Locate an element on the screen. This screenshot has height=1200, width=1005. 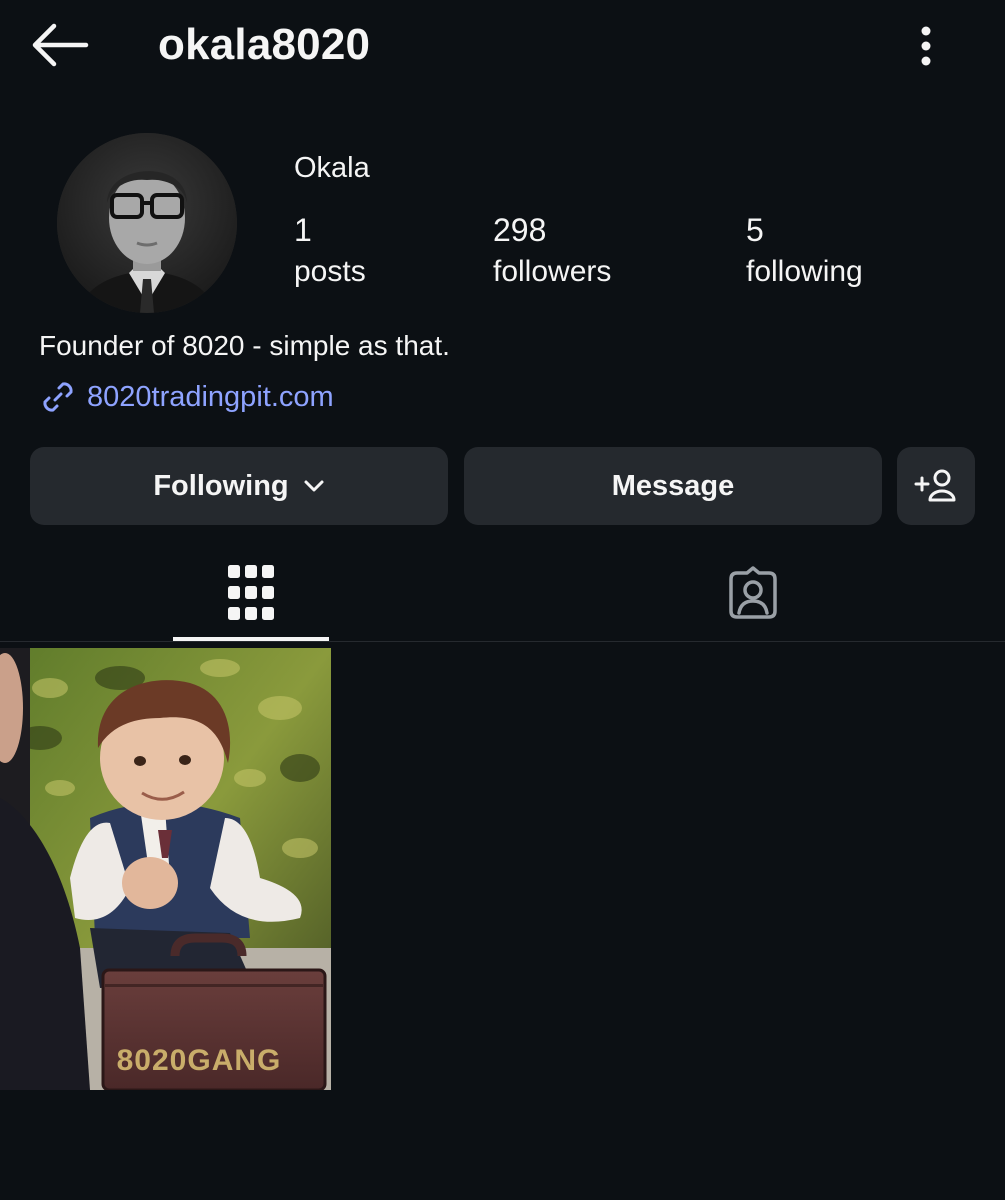
followers-count-label: followers is located at coordinates (552, 271).